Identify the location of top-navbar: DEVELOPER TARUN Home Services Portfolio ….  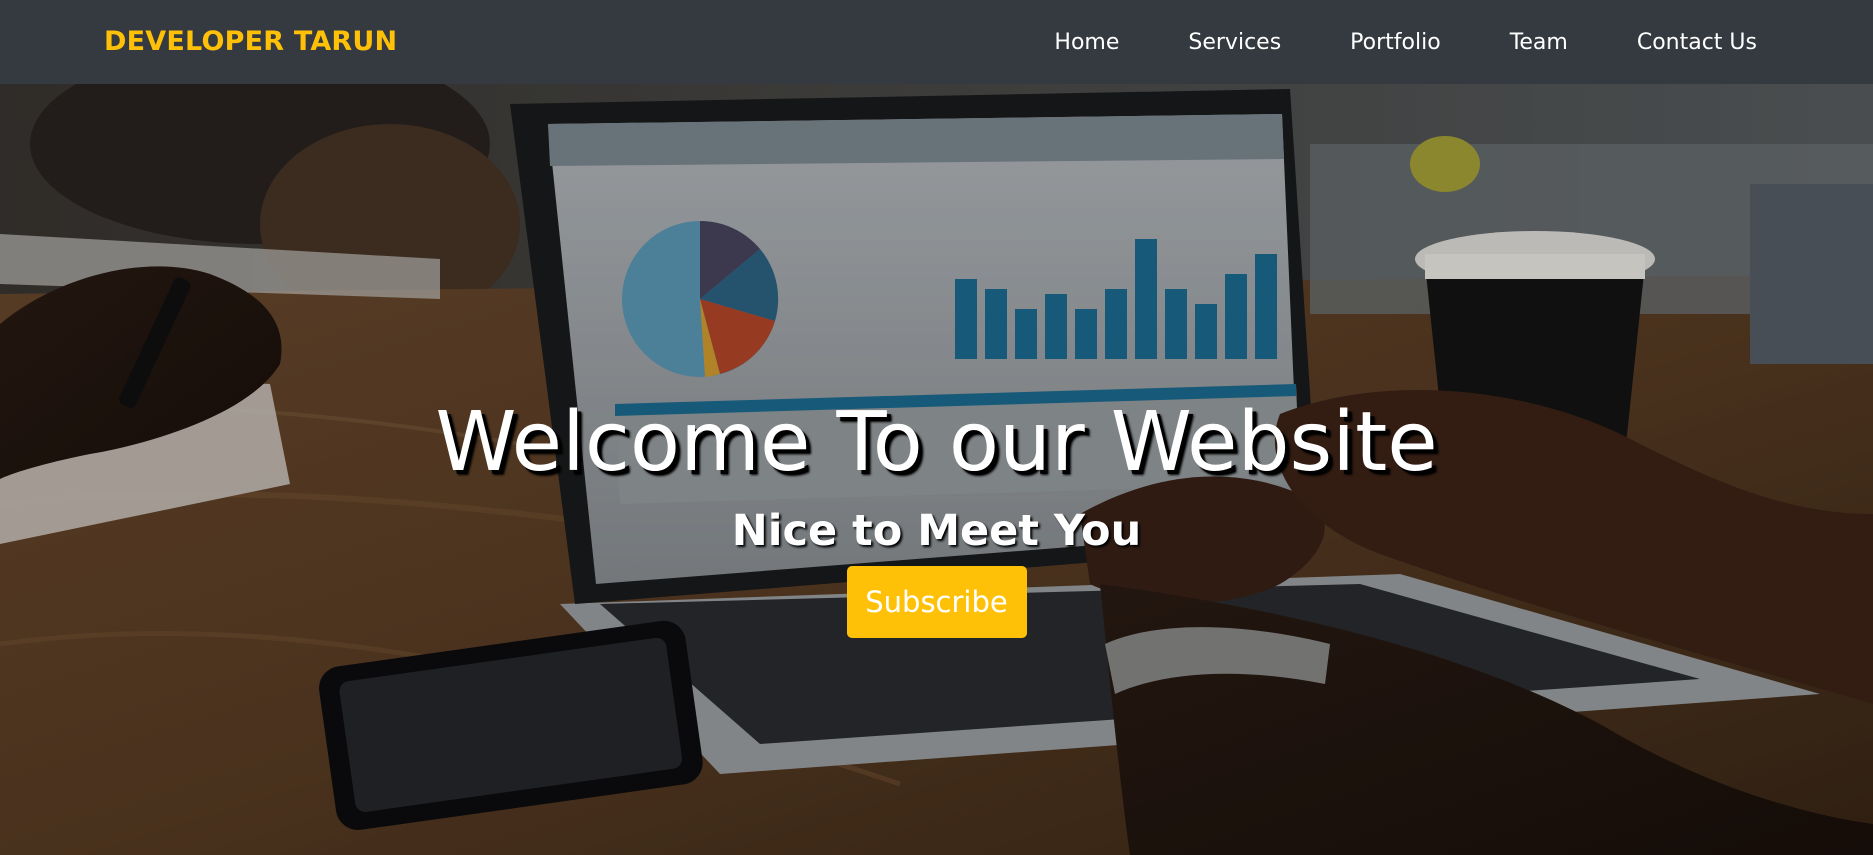
(936, 42).